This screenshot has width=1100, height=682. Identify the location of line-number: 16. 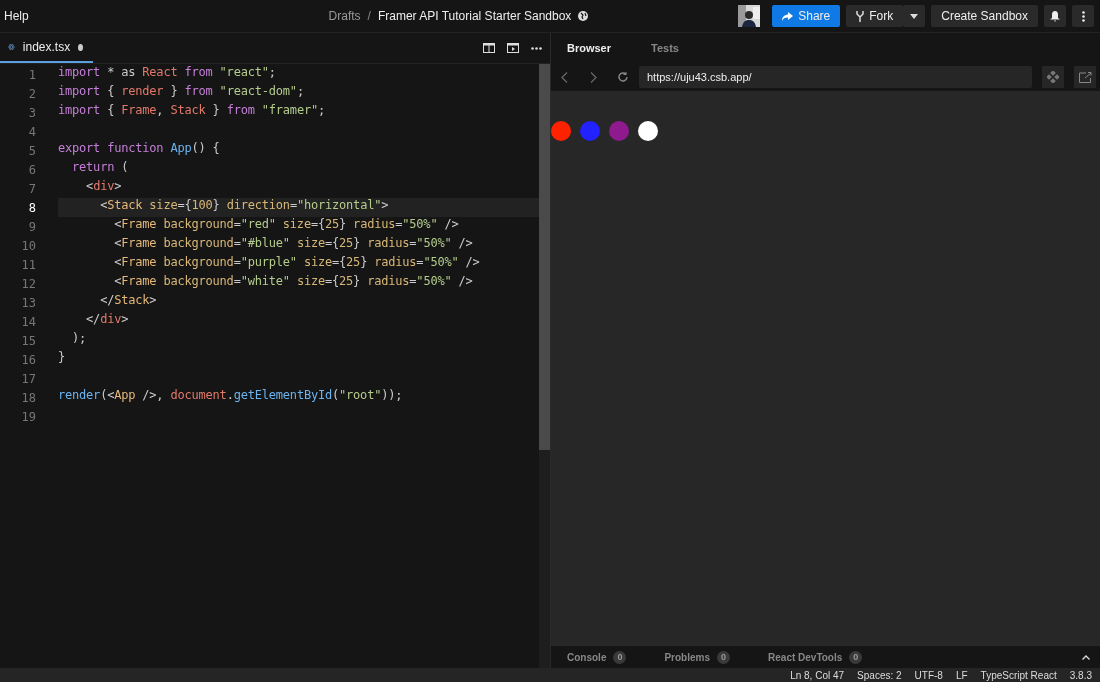
(28, 359).